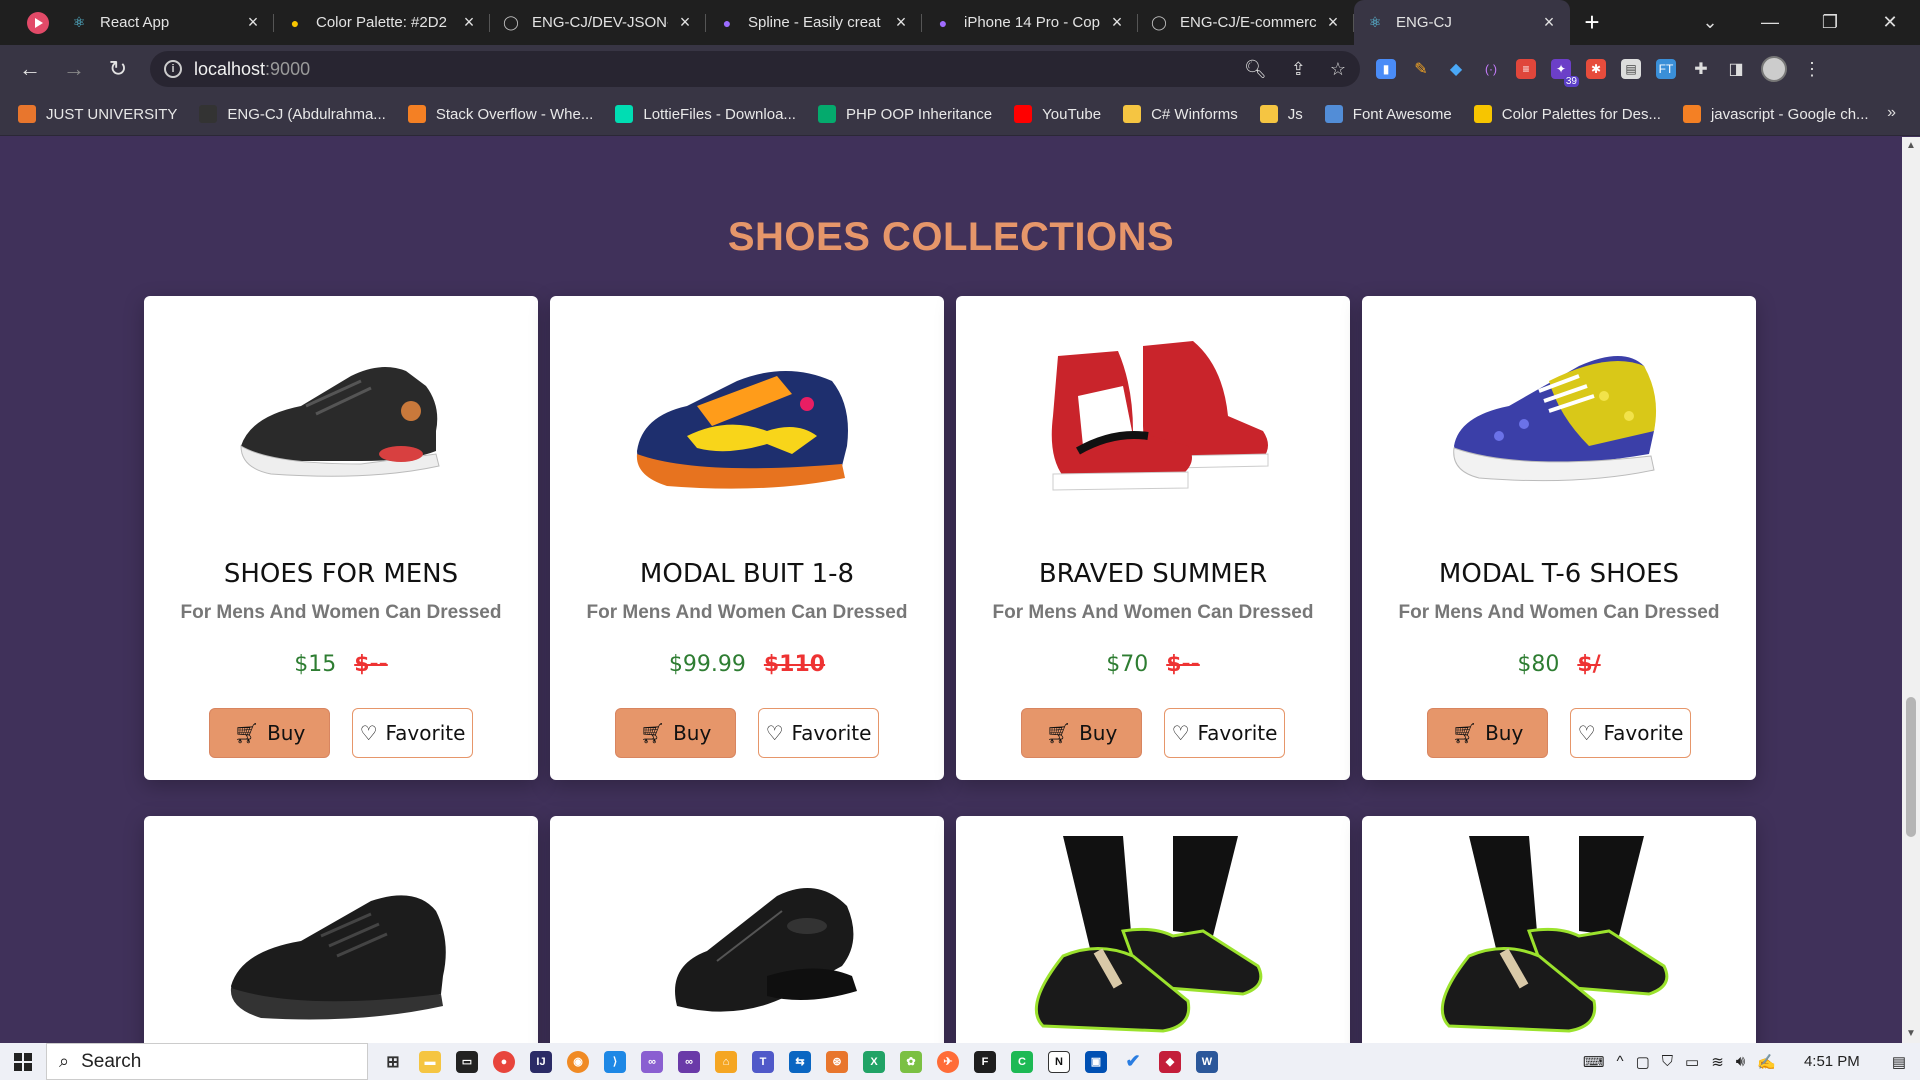 The image size is (1920, 1080). I want to click on extension-code-icon: (·), so click(1491, 69).